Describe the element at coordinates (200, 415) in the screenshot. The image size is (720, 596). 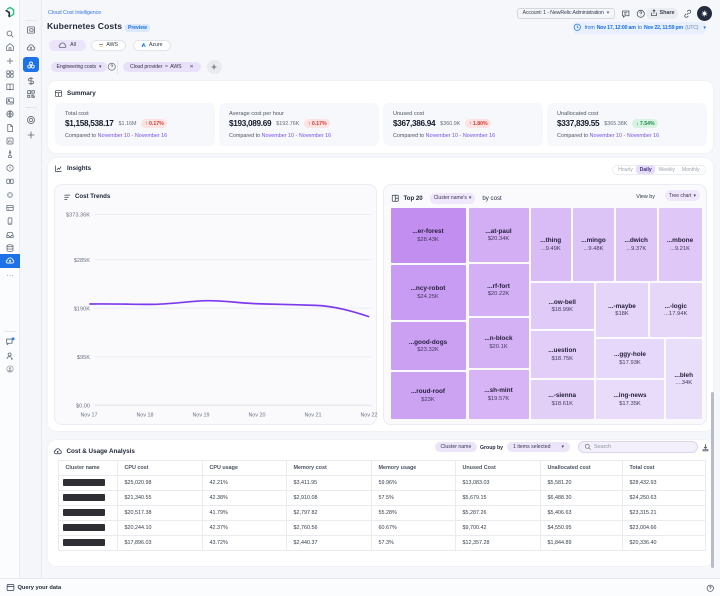
I see `svg-text: Nov 19` at that location.